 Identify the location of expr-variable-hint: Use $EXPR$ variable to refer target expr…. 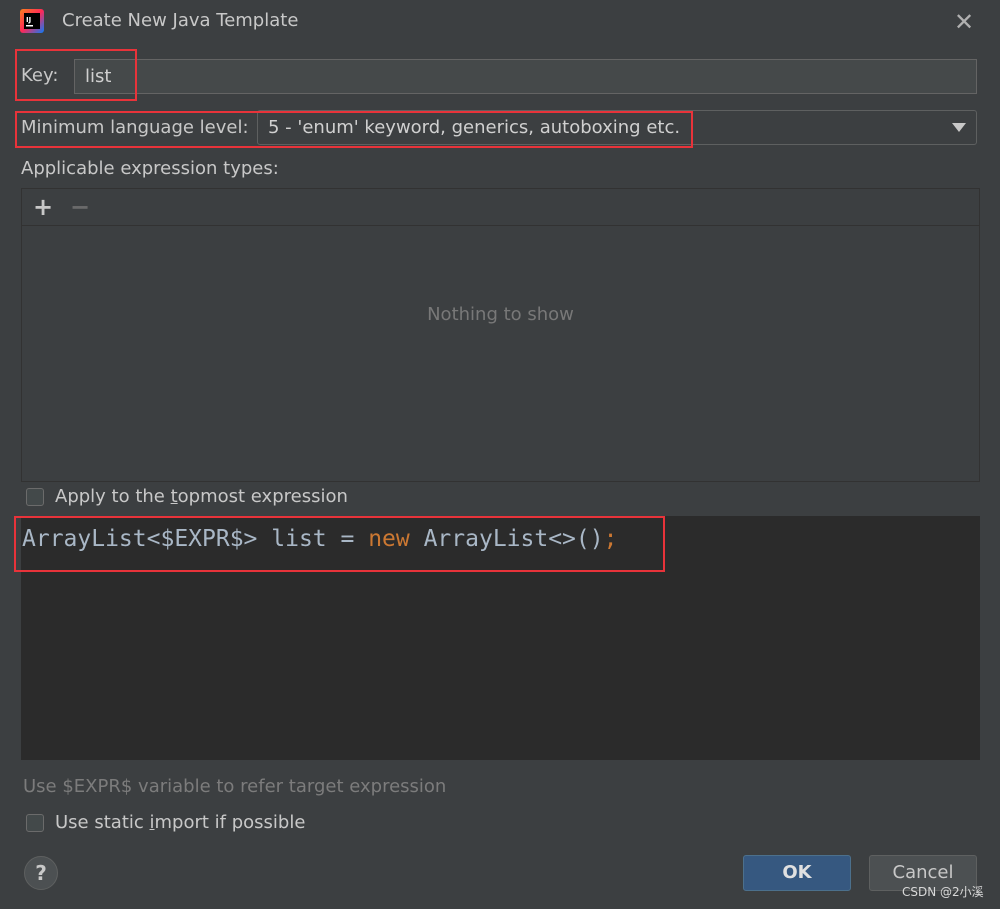
(235, 786).